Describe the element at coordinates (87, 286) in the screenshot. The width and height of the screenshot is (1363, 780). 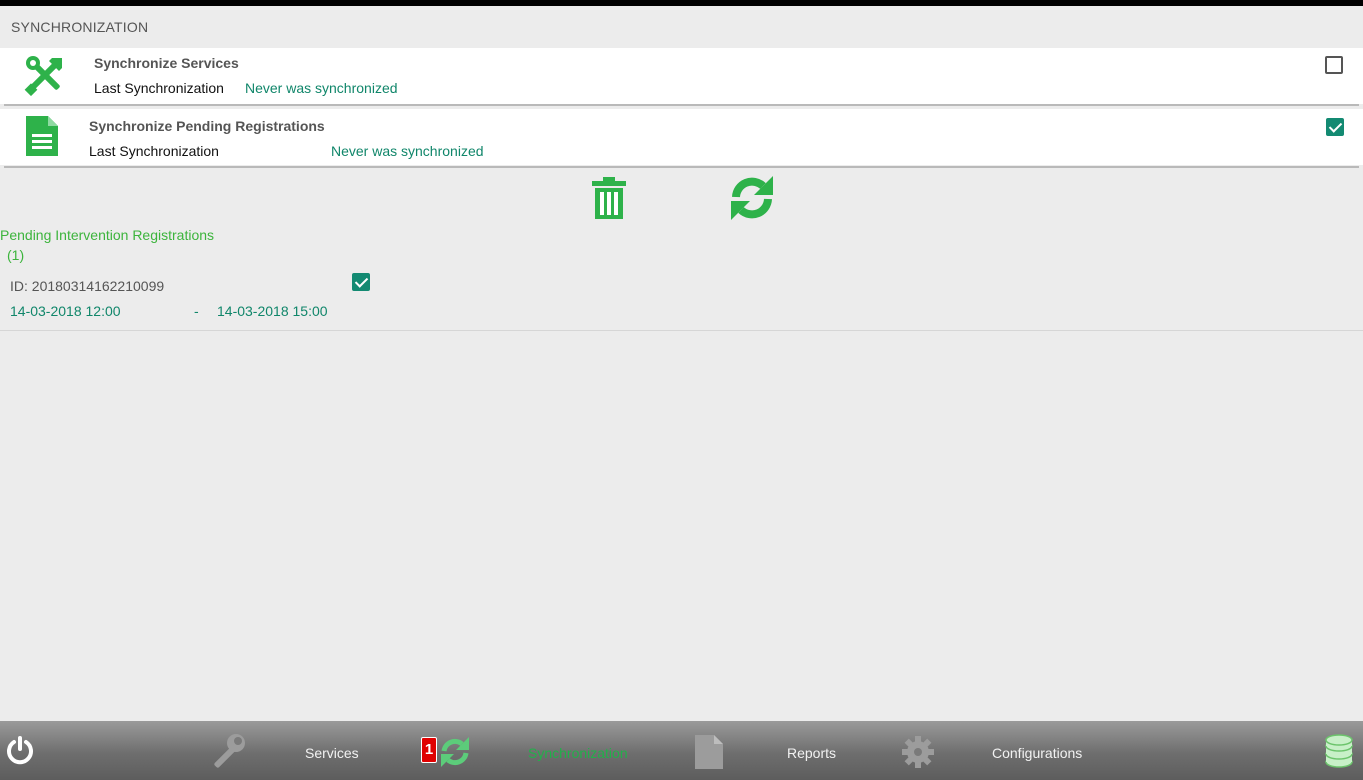
I see `registration-id: ID: 20180314162210099` at that location.